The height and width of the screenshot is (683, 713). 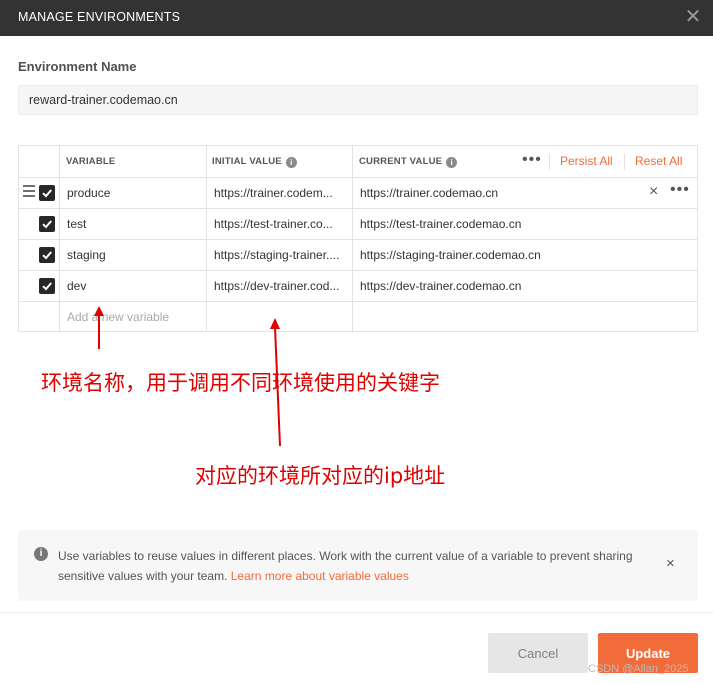 What do you see at coordinates (358, 100) in the screenshot?
I see `environment-name-input` at bounding box center [358, 100].